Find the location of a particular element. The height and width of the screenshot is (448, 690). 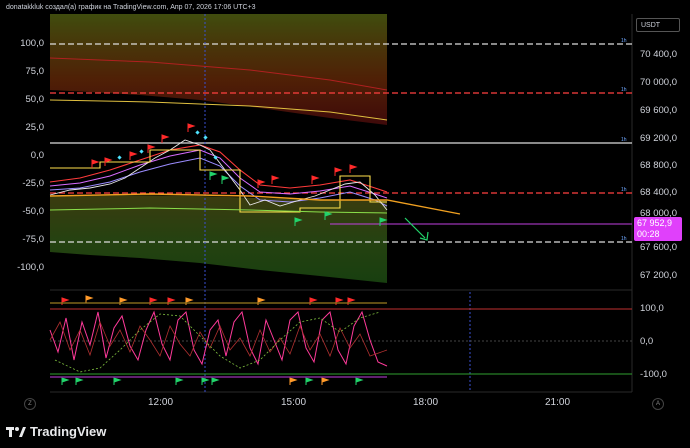

osc-axis-label: -100,0 is located at coordinates (653, 374).